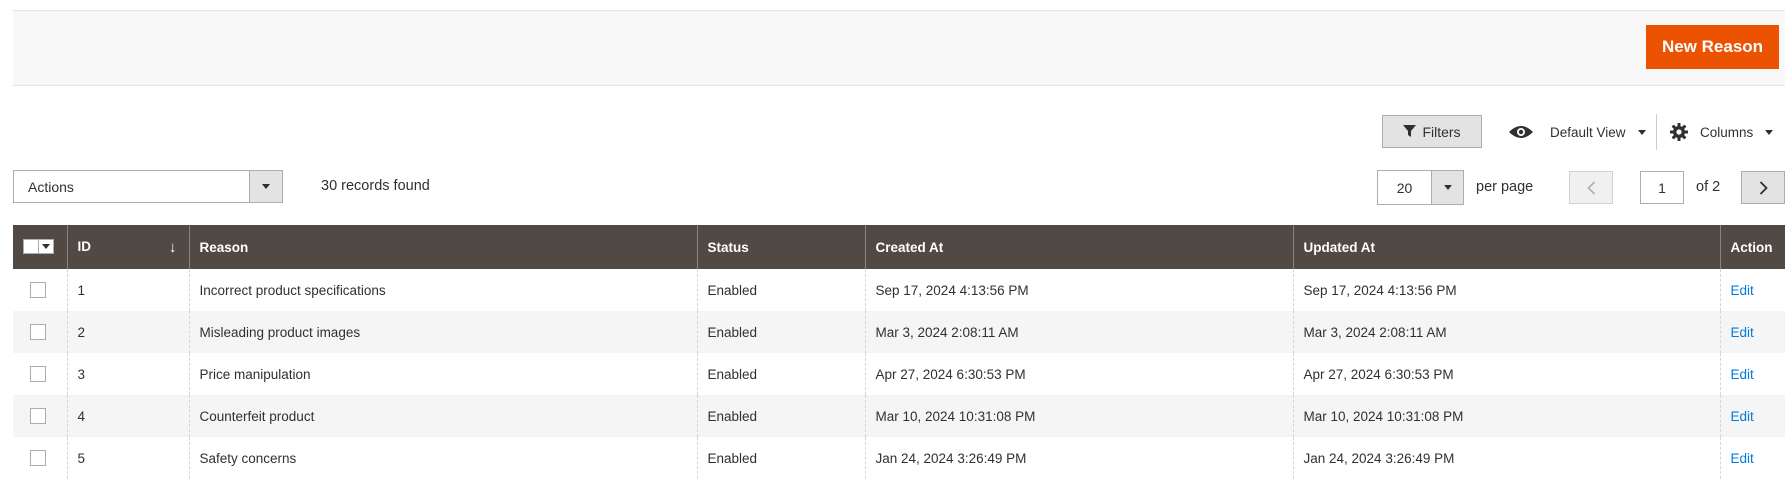 This screenshot has height=480, width=1792. Describe the element at coordinates (442, 374) in the screenshot. I see `cell-reason: Price manipulation` at that location.